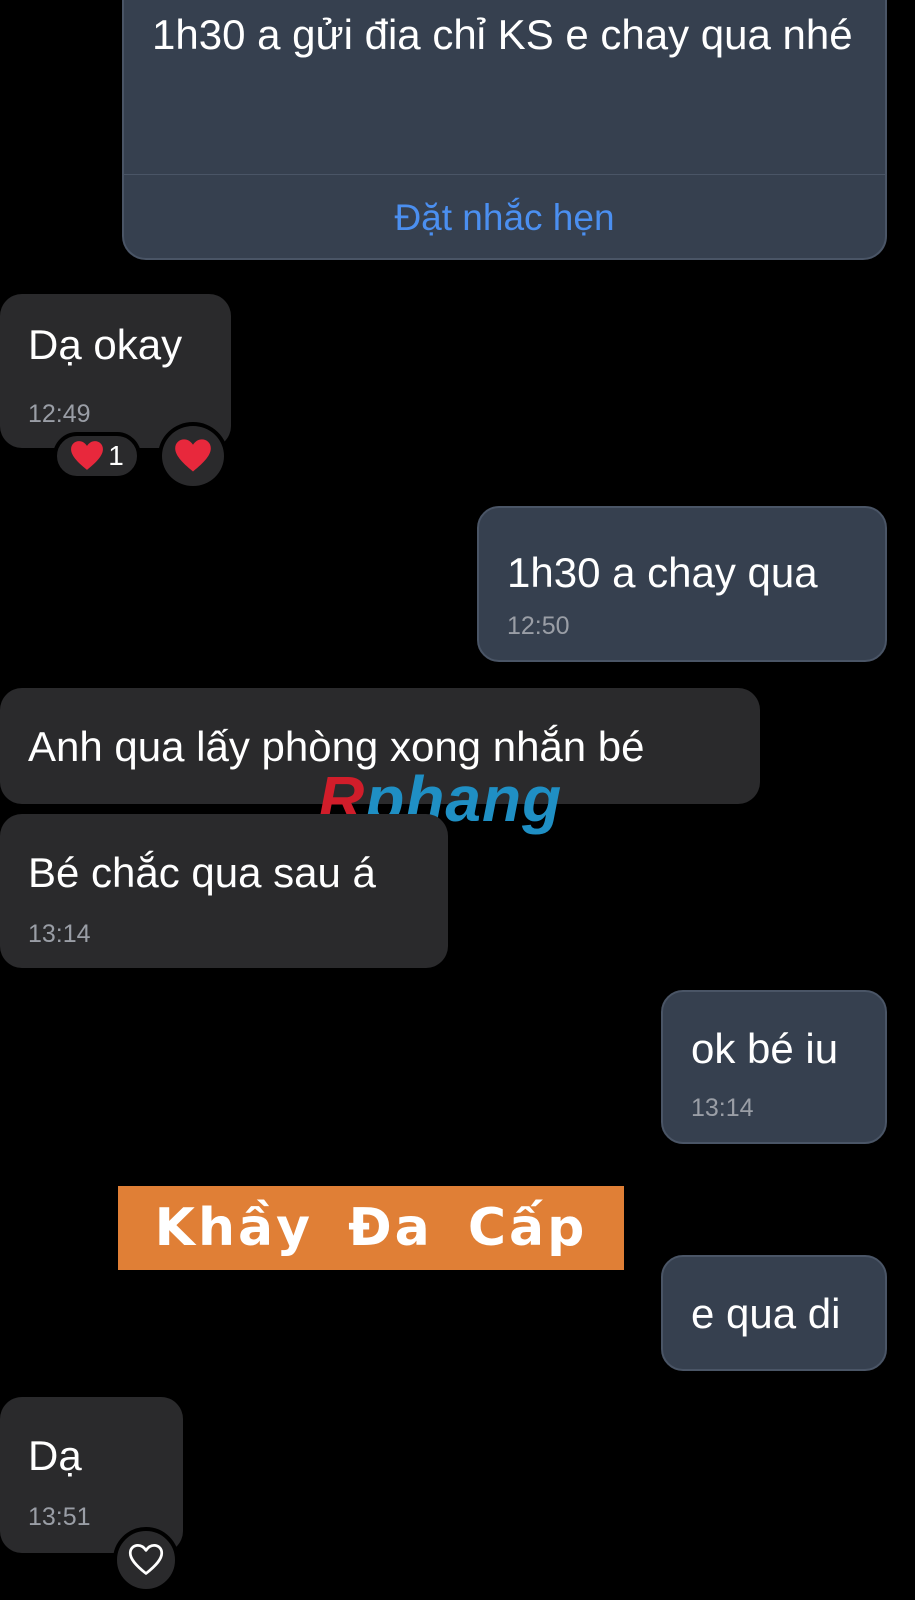 This screenshot has height=1600, width=915. What do you see at coordinates (502, 34) in the screenshot?
I see `message-text: 1h30 a gửi đia chỉ KS e chay qua nhé` at bounding box center [502, 34].